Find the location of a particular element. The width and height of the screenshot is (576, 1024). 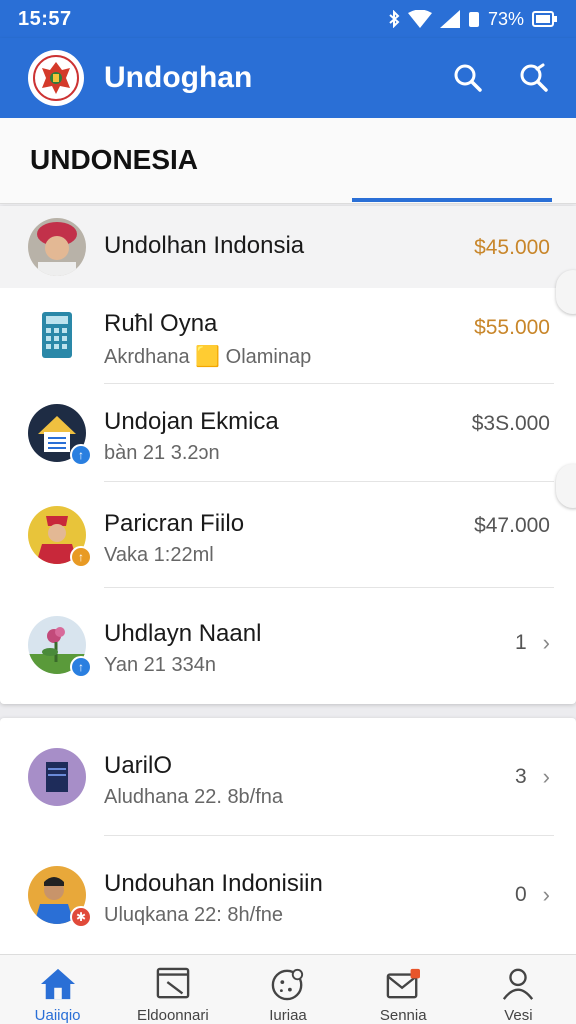

tab-indicator is located at coordinates (452, 200).